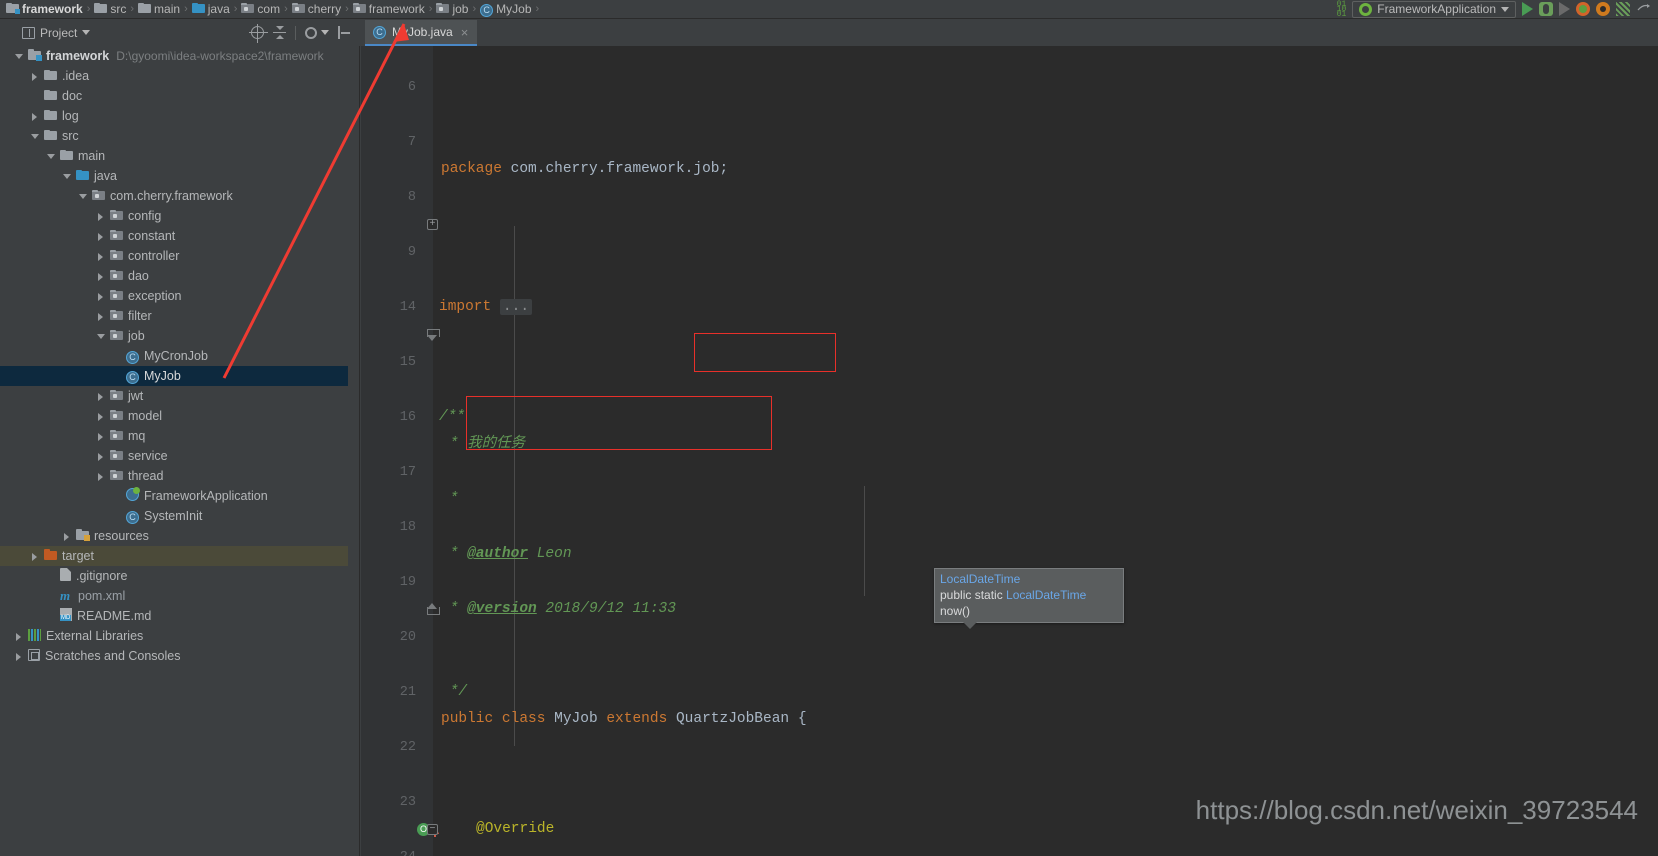 Image resolution: width=1658 pixels, height=856 pixels. Describe the element at coordinates (186, 656) in the screenshot. I see `tree-item-scratches-and-consoles: Scratches and Consoles` at that location.